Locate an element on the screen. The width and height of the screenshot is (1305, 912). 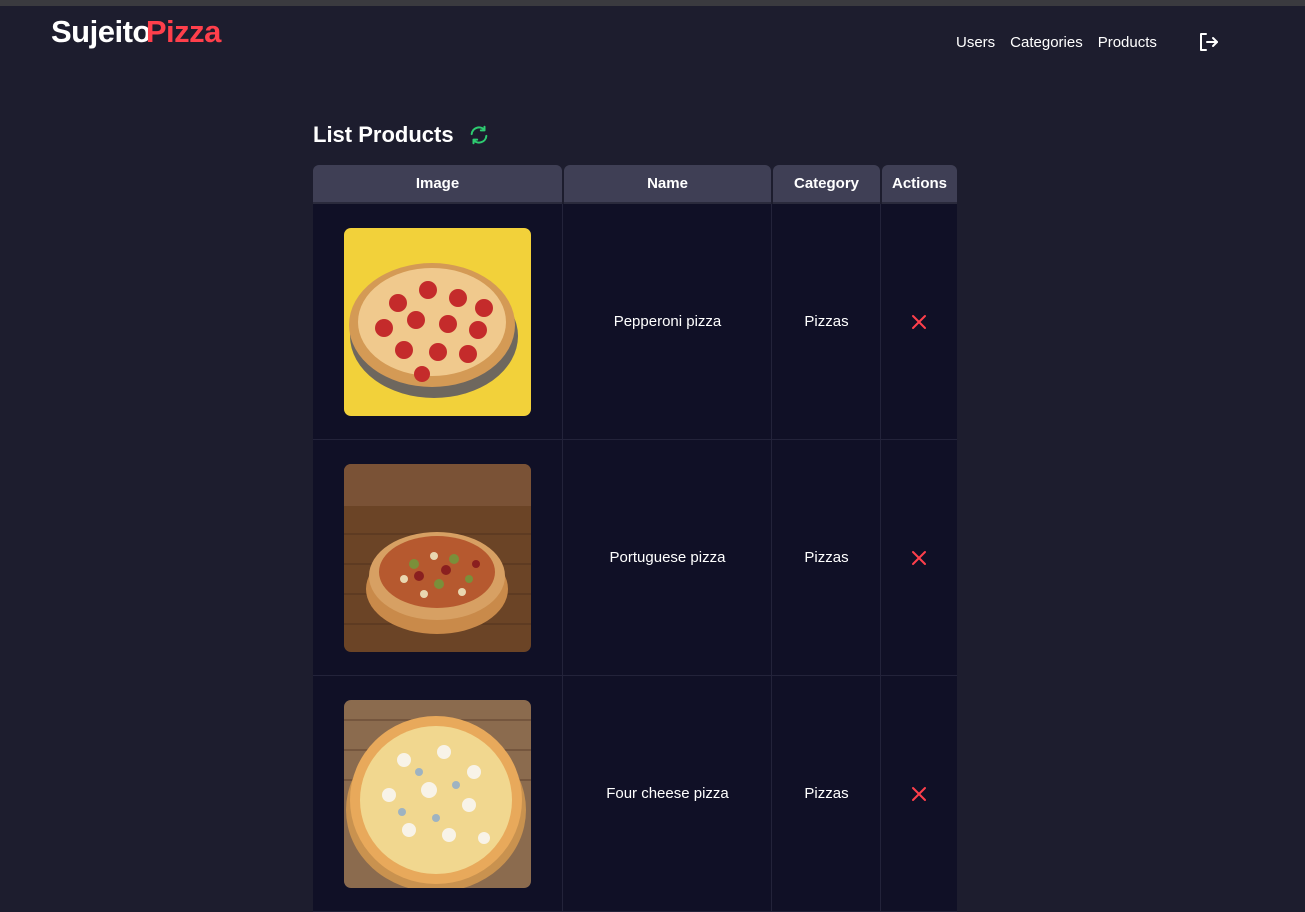
table-row: Pepperoni pizza Pizzas is located at coordinates (635, 322).